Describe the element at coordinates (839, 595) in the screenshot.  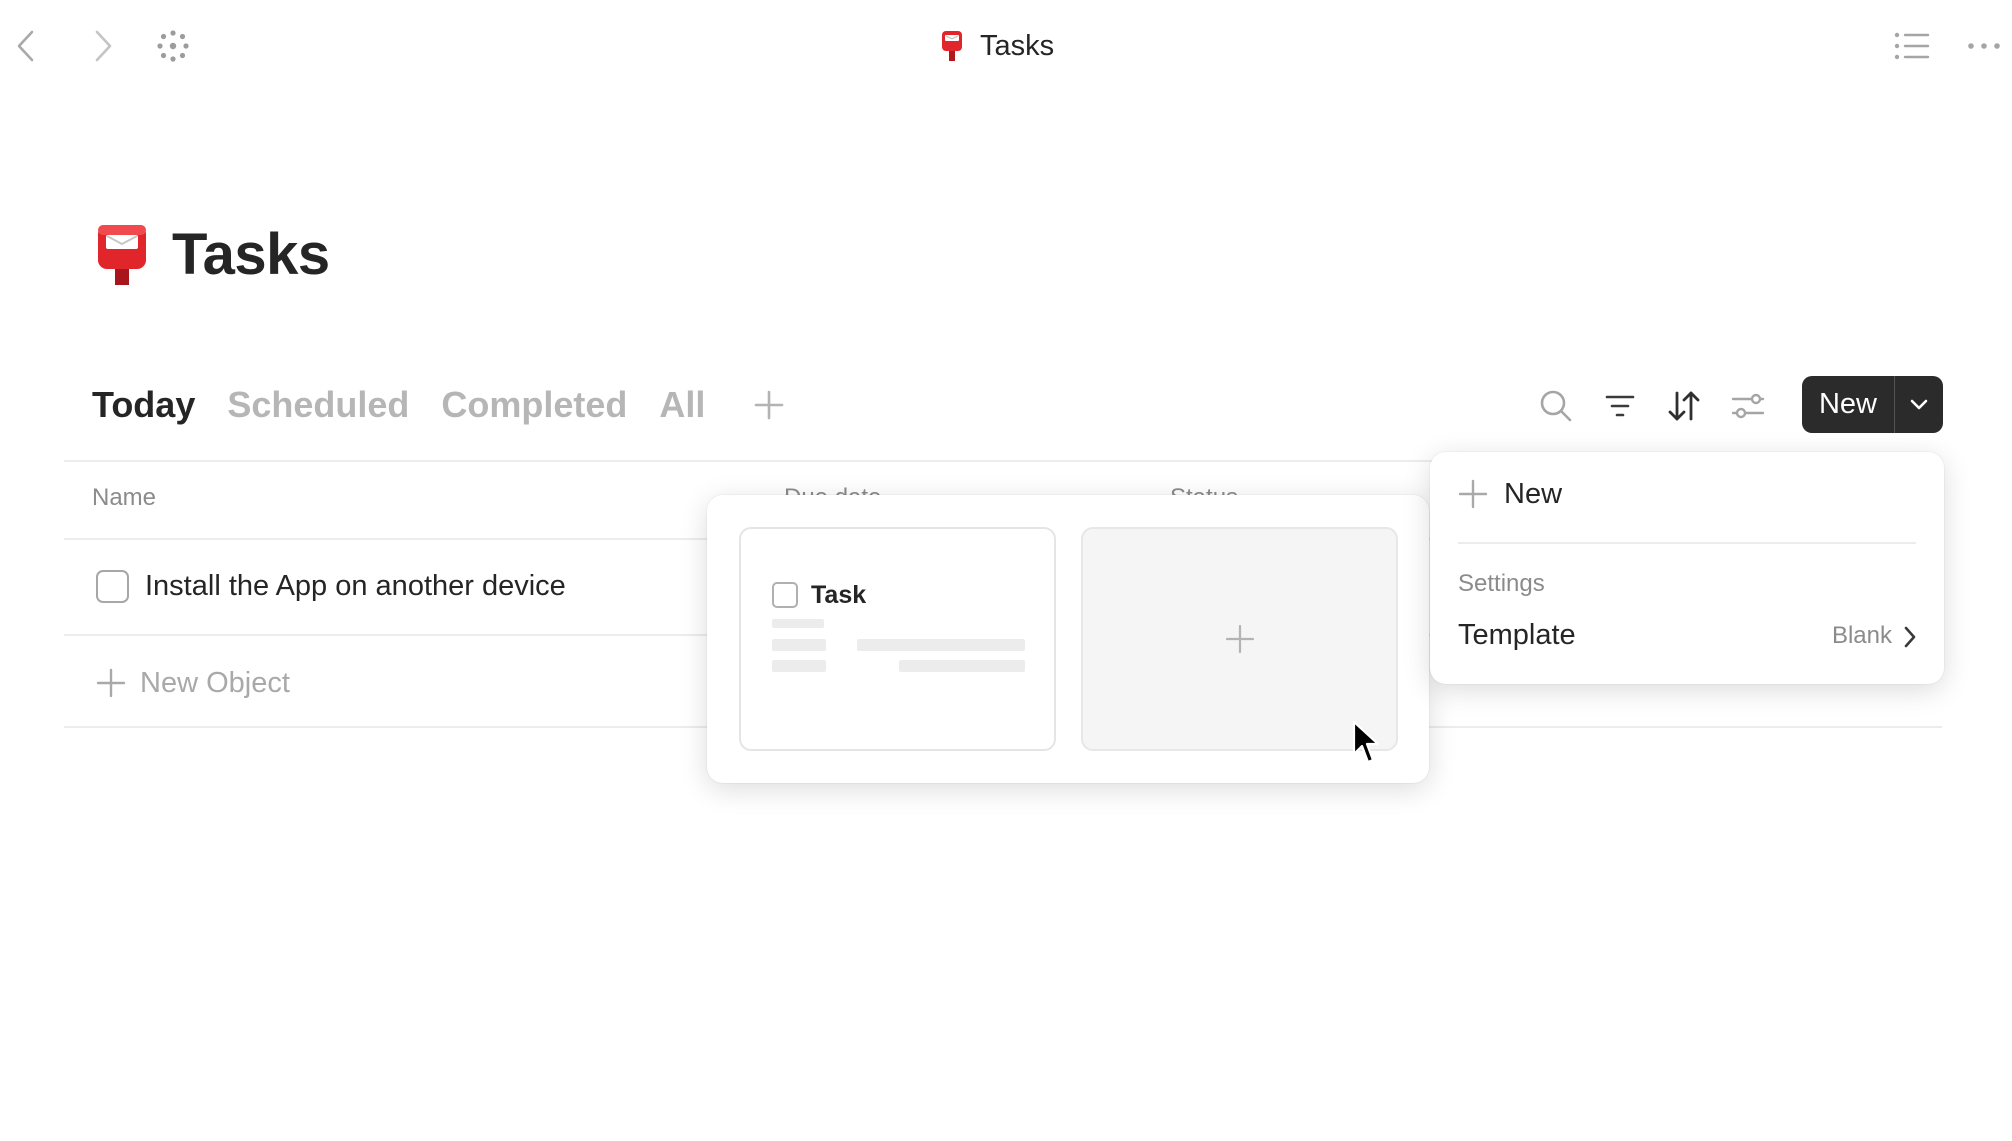
I see `template-card-title: Task` at that location.